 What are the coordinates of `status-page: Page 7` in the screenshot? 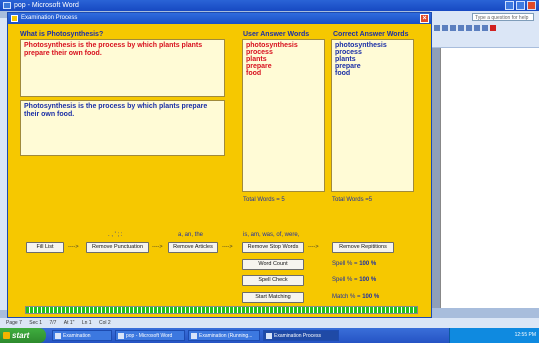 It's located at (14, 323).